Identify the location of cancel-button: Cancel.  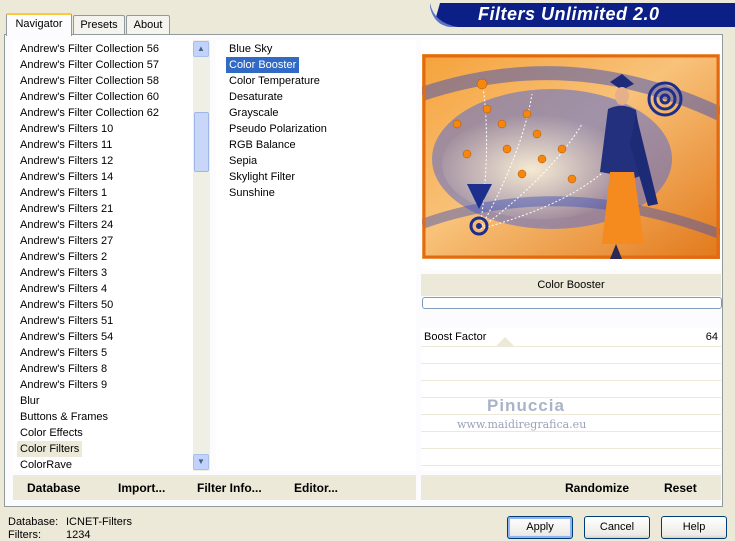
(617, 527).